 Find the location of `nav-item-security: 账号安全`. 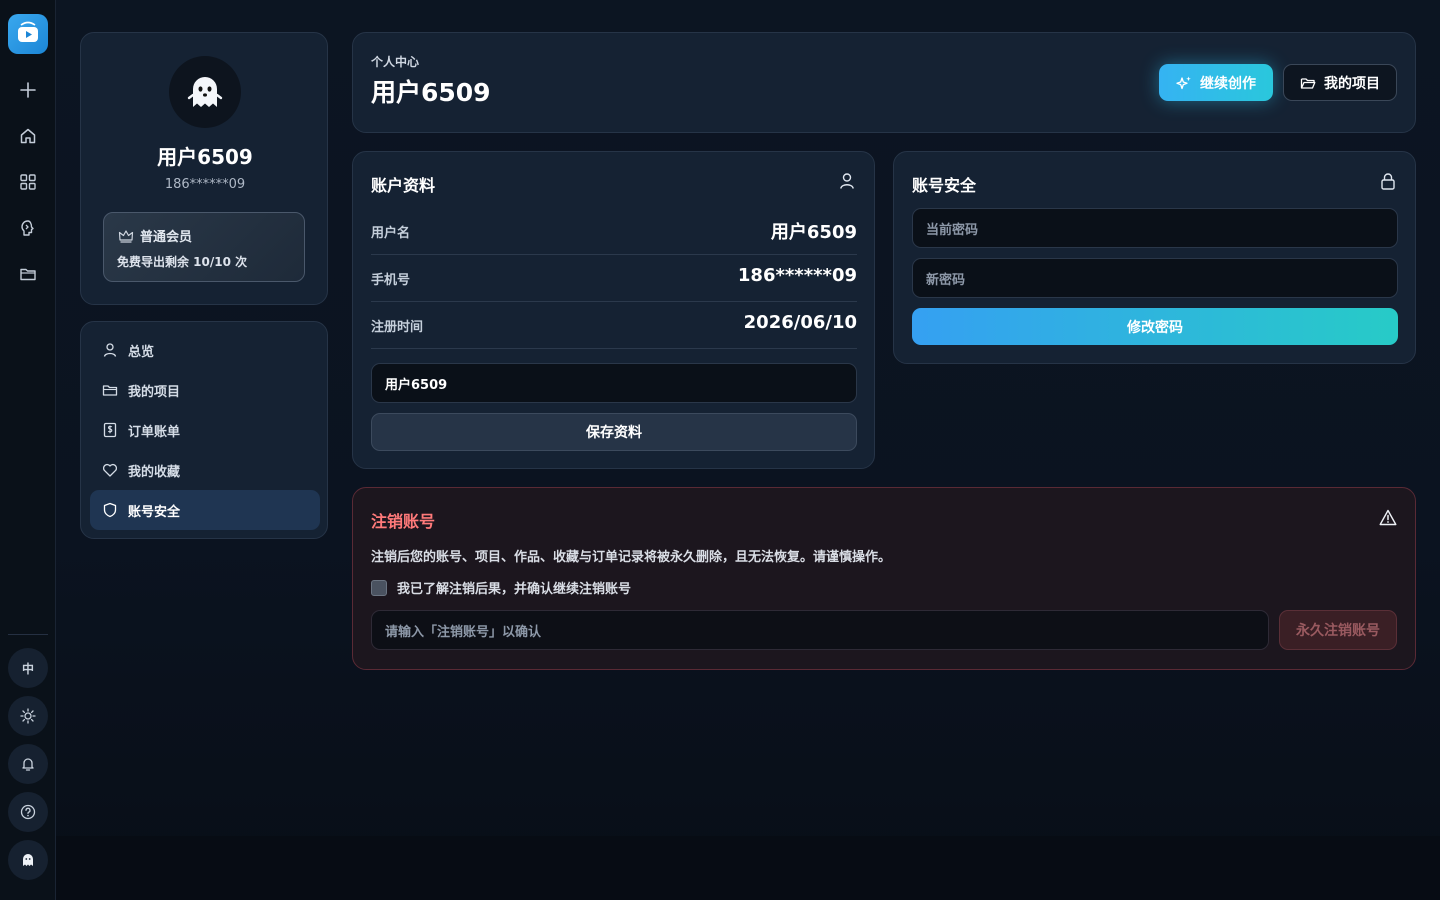

nav-item-security: 账号安全 is located at coordinates (205, 510).